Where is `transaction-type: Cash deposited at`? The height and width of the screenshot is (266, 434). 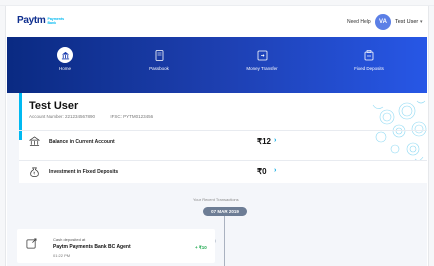 transaction-type: Cash deposited at is located at coordinates (69, 239).